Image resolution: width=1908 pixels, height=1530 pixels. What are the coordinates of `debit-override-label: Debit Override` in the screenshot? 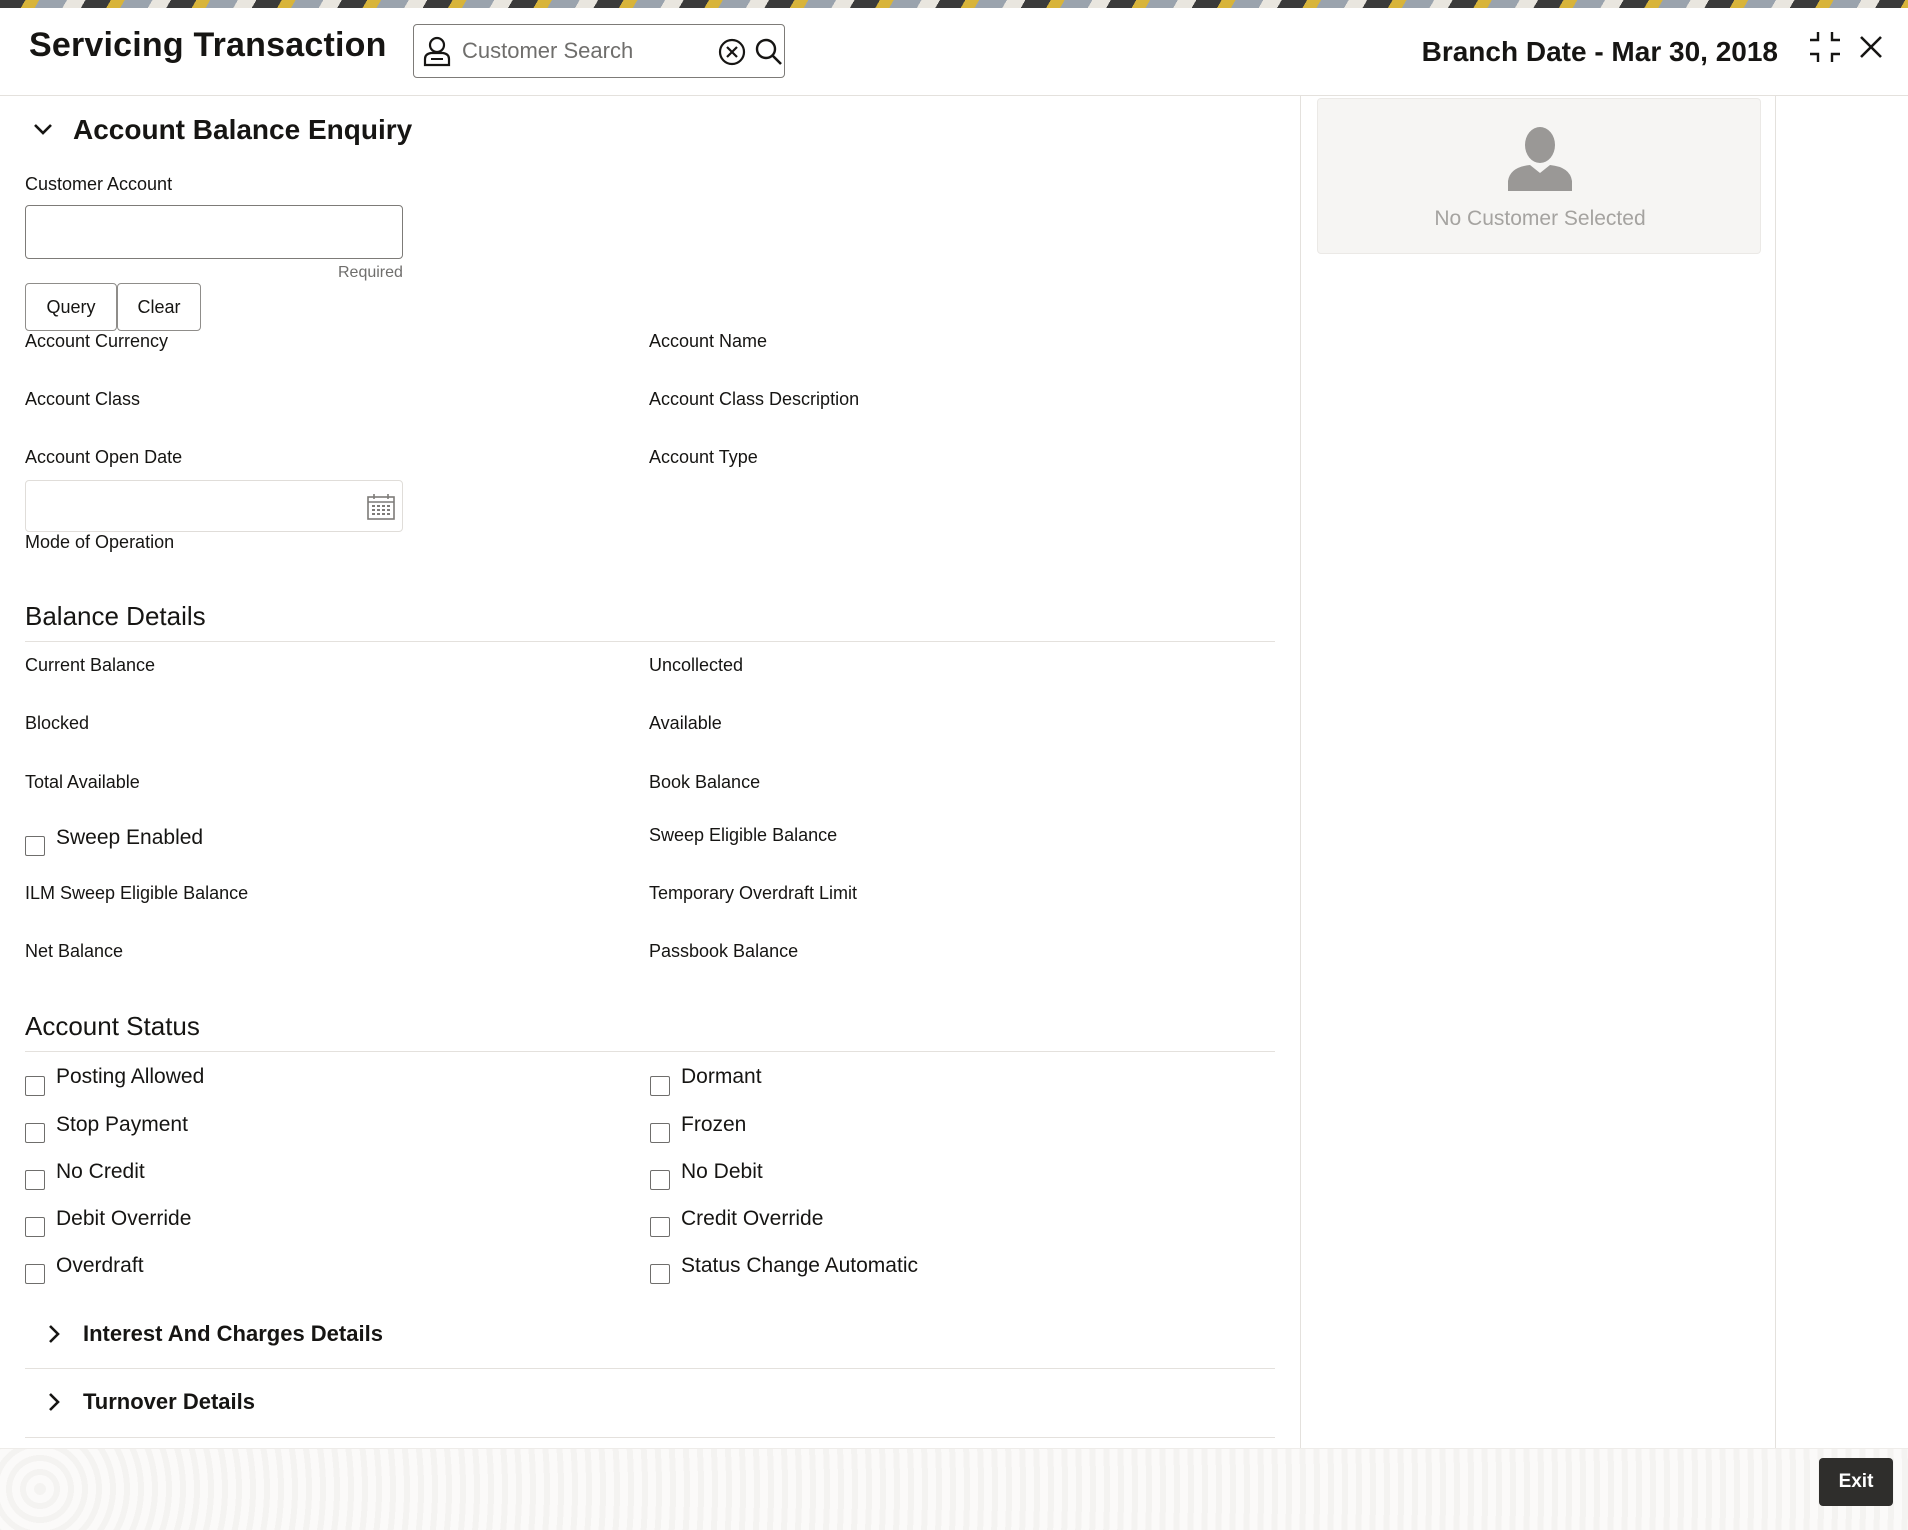 It's located at (124, 1218).